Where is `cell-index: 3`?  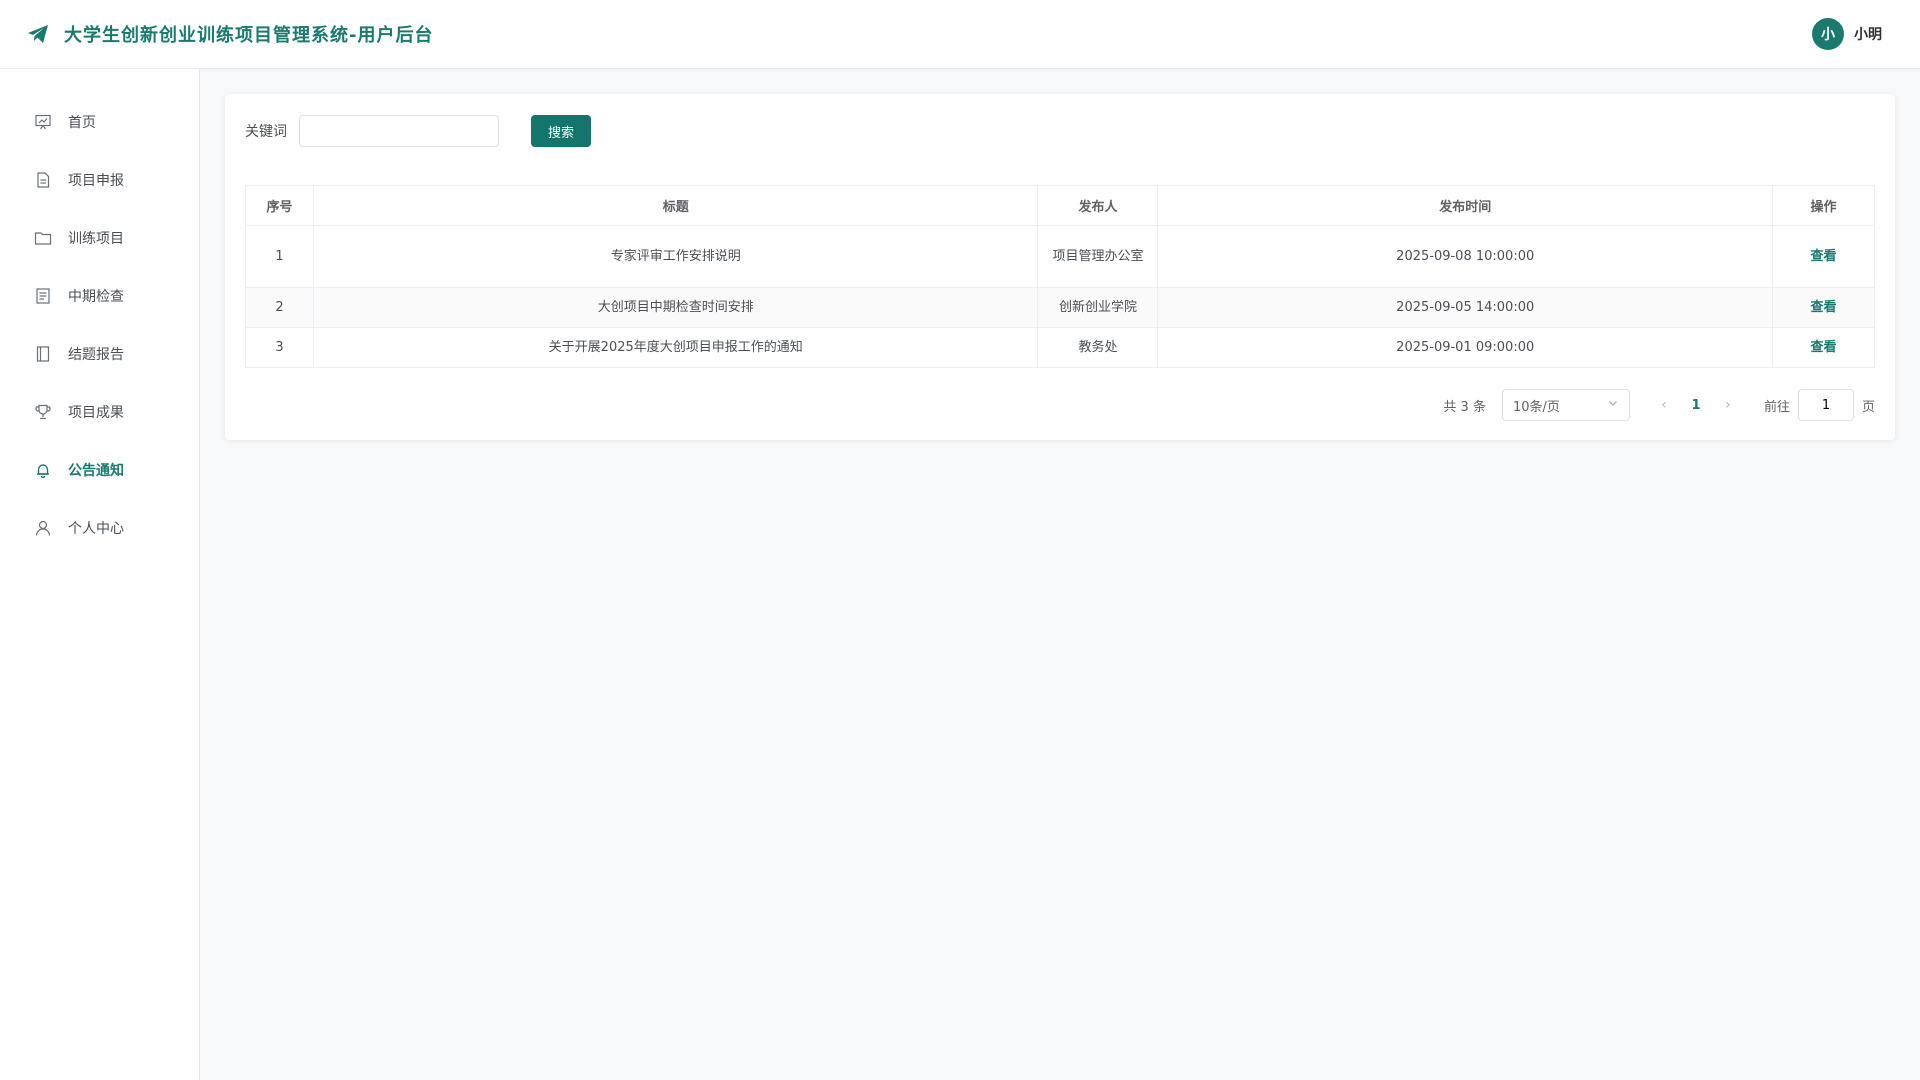 cell-index: 3 is located at coordinates (279, 347).